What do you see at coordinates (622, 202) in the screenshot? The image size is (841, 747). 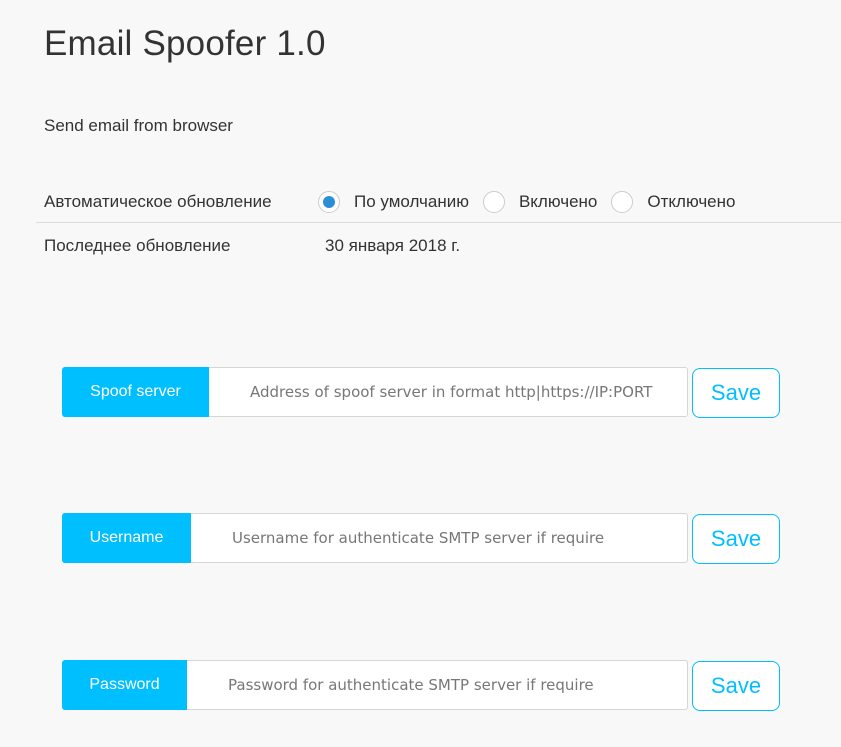 I see `radio-disabled` at bounding box center [622, 202].